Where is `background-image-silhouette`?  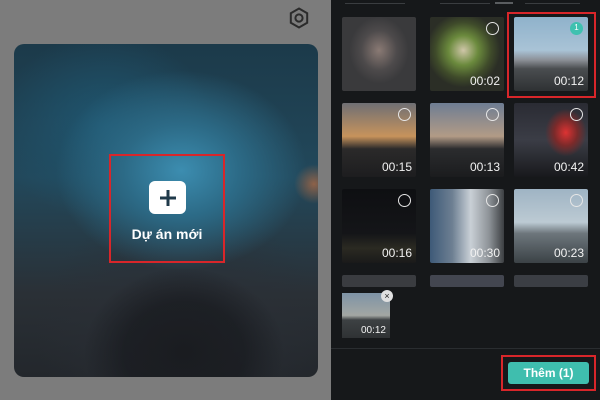 background-image-silhouette is located at coordinates (184, 315).